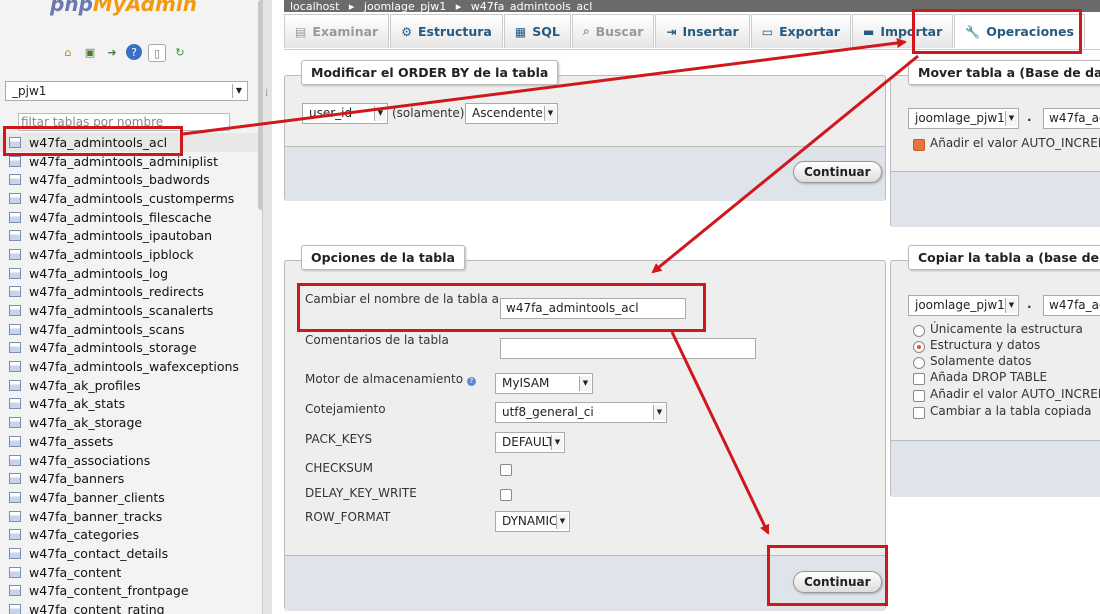 This screenshot has height=614, width=1100. Describe the element at coordinates (720, 433) in the screenshot. I see `annotation-arrow-to-continue` at that location.